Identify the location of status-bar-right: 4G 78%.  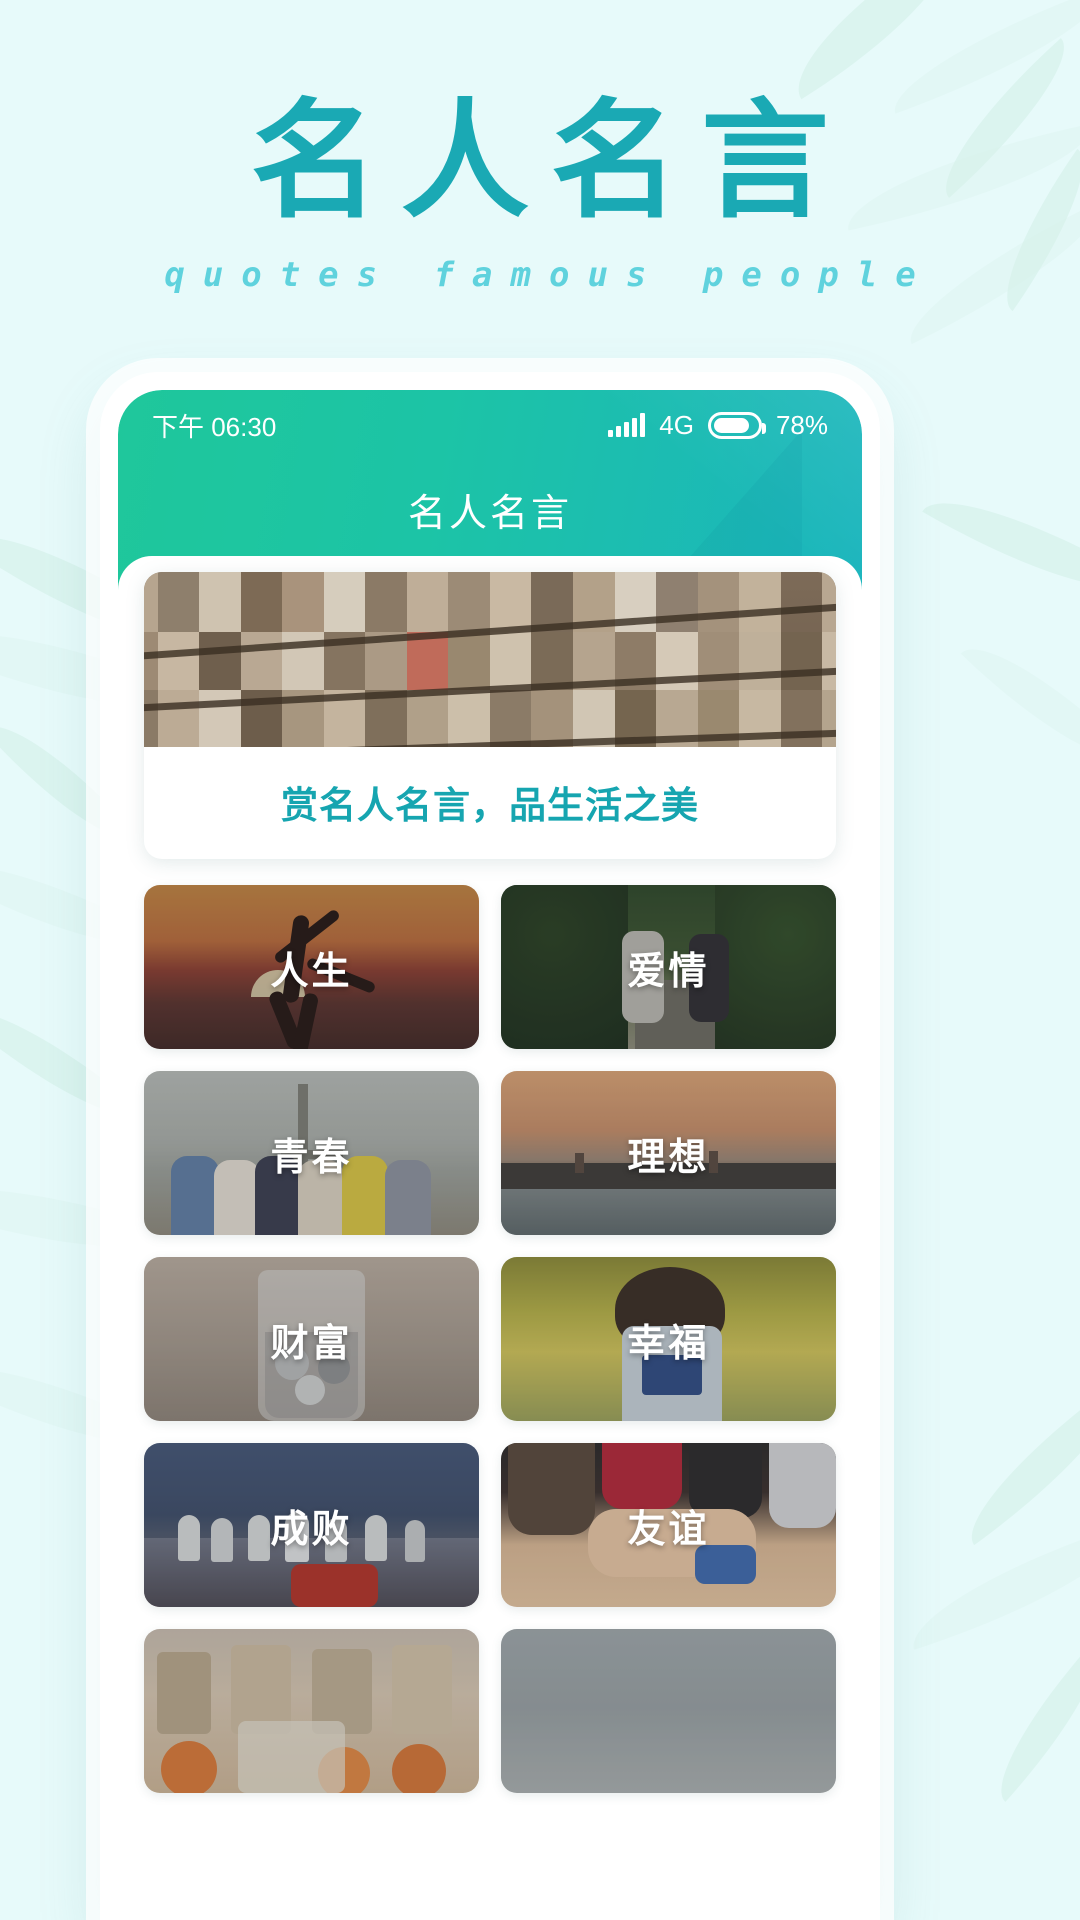
(718, 425).